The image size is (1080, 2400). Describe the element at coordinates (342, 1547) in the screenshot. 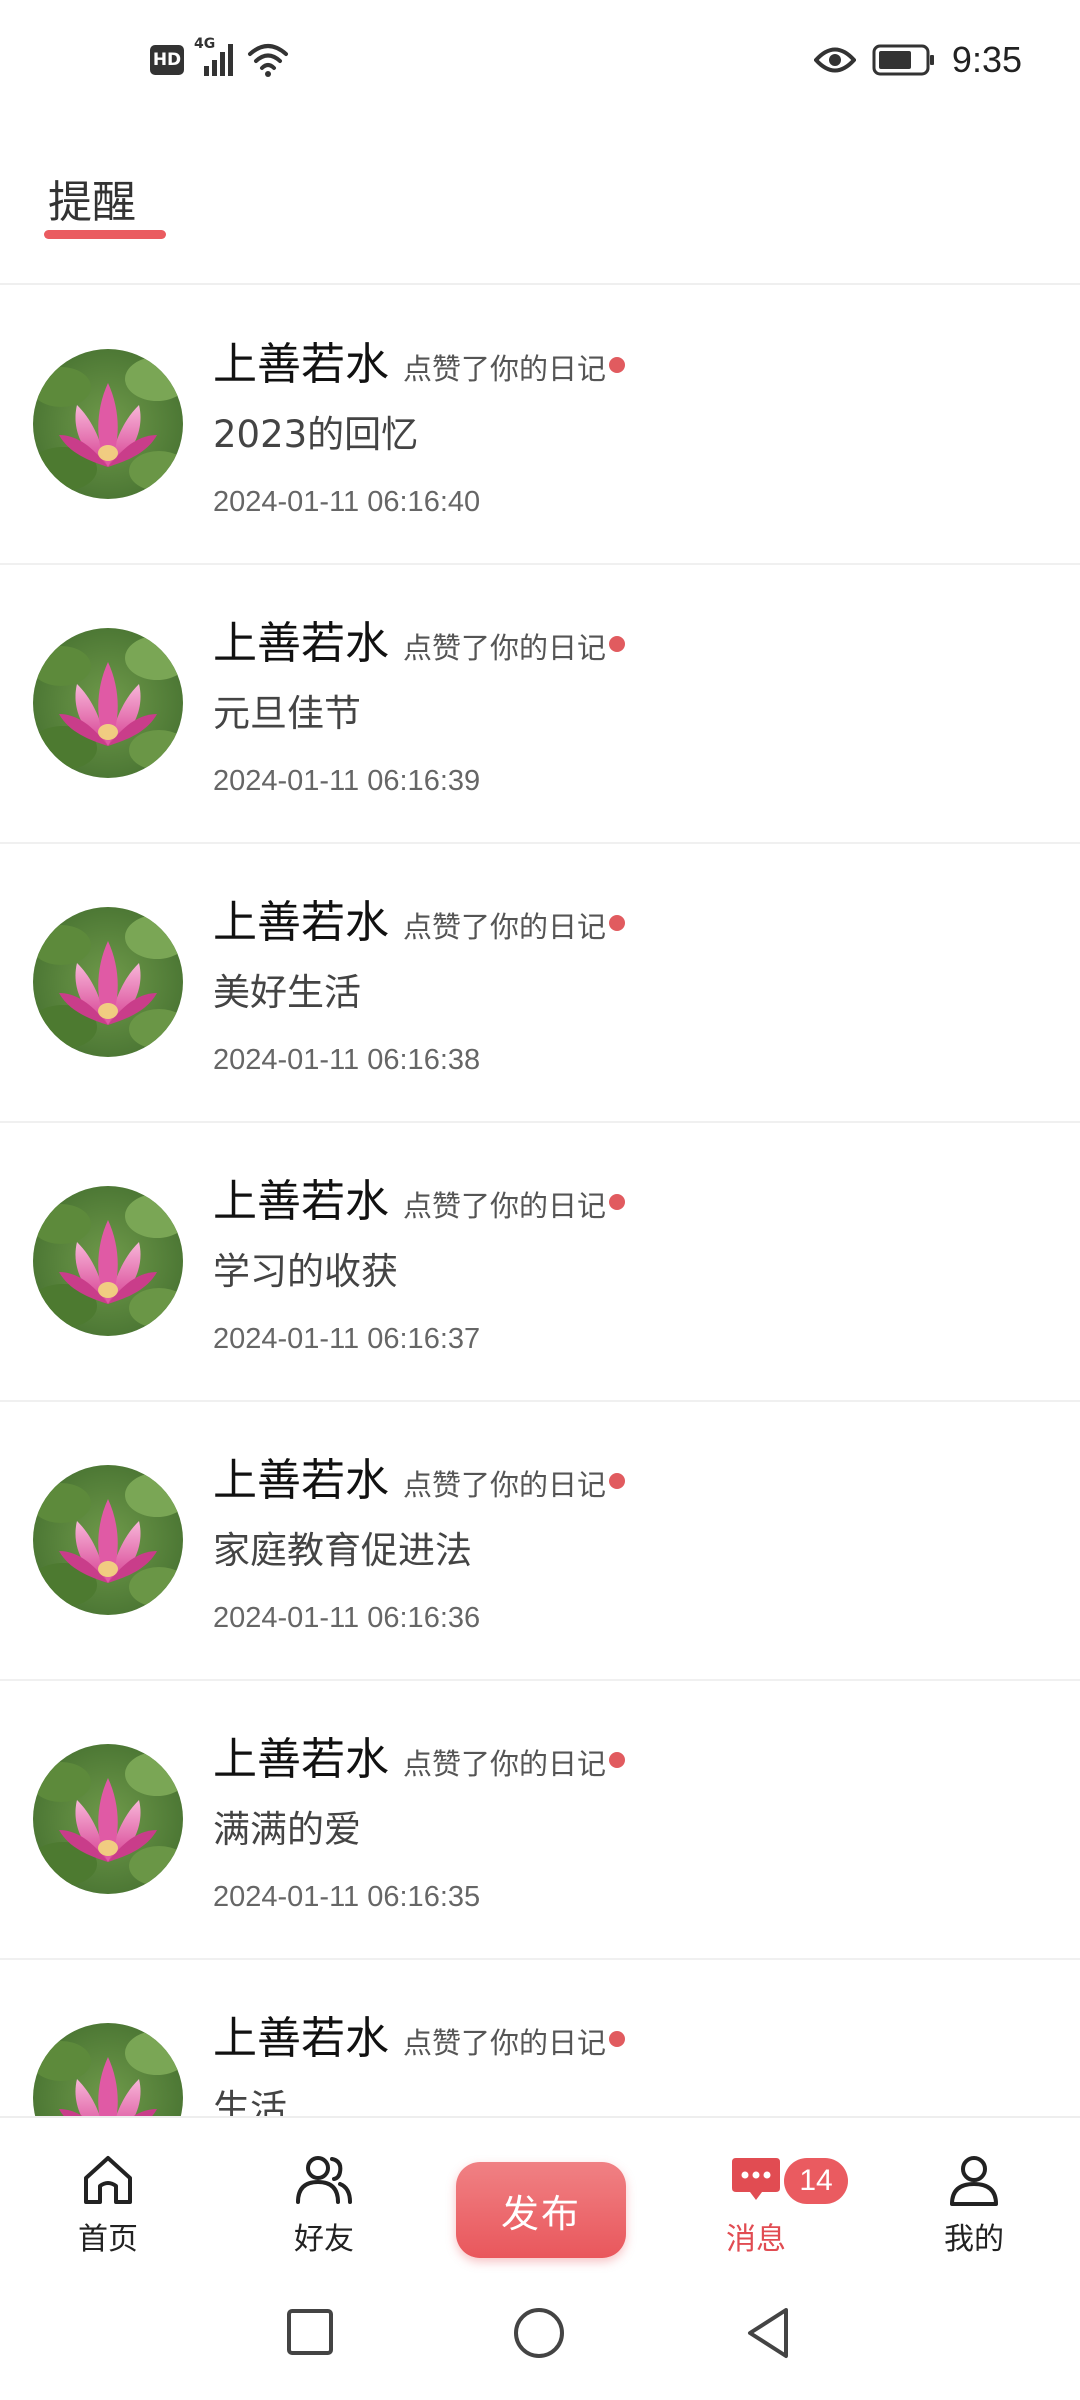

I see `diary-title: 家庭教育促进法` at that location.